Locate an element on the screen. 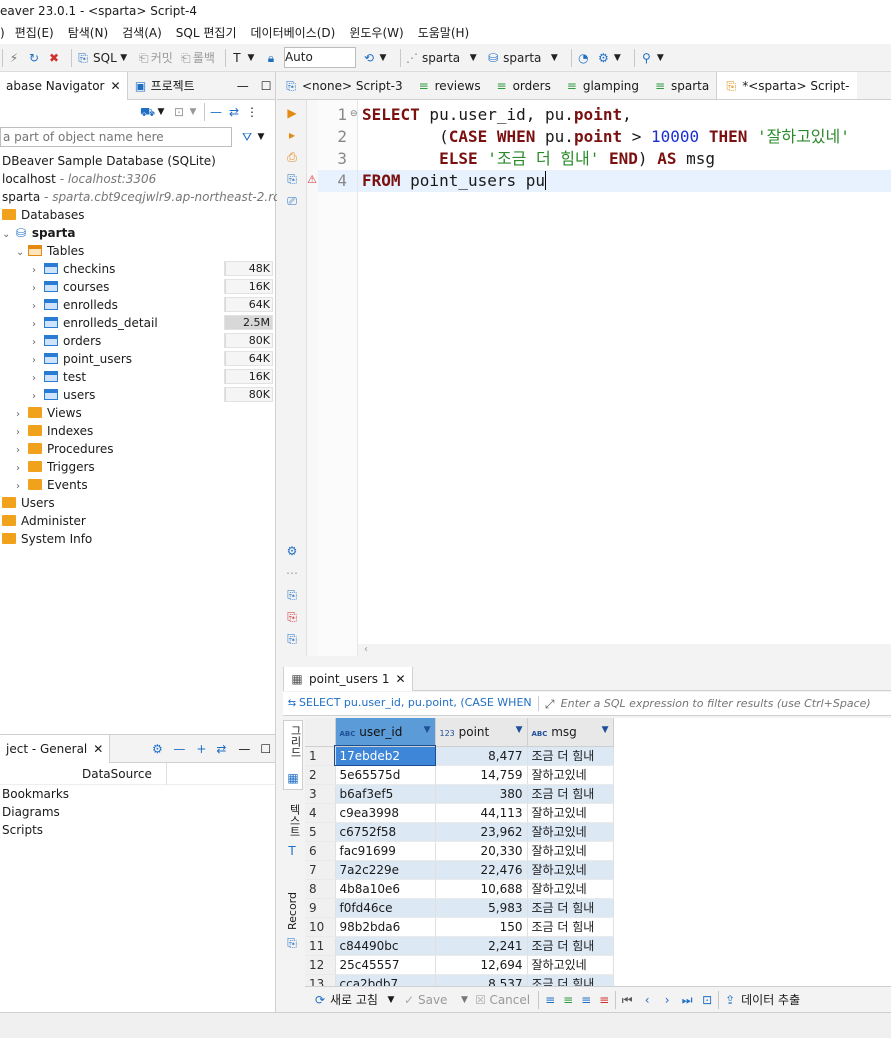 The width and height of the screenshot is (891, 1038). table-row: 5 c6752f58 23,962 잘하고있네 is located at coordinates (459, 832).